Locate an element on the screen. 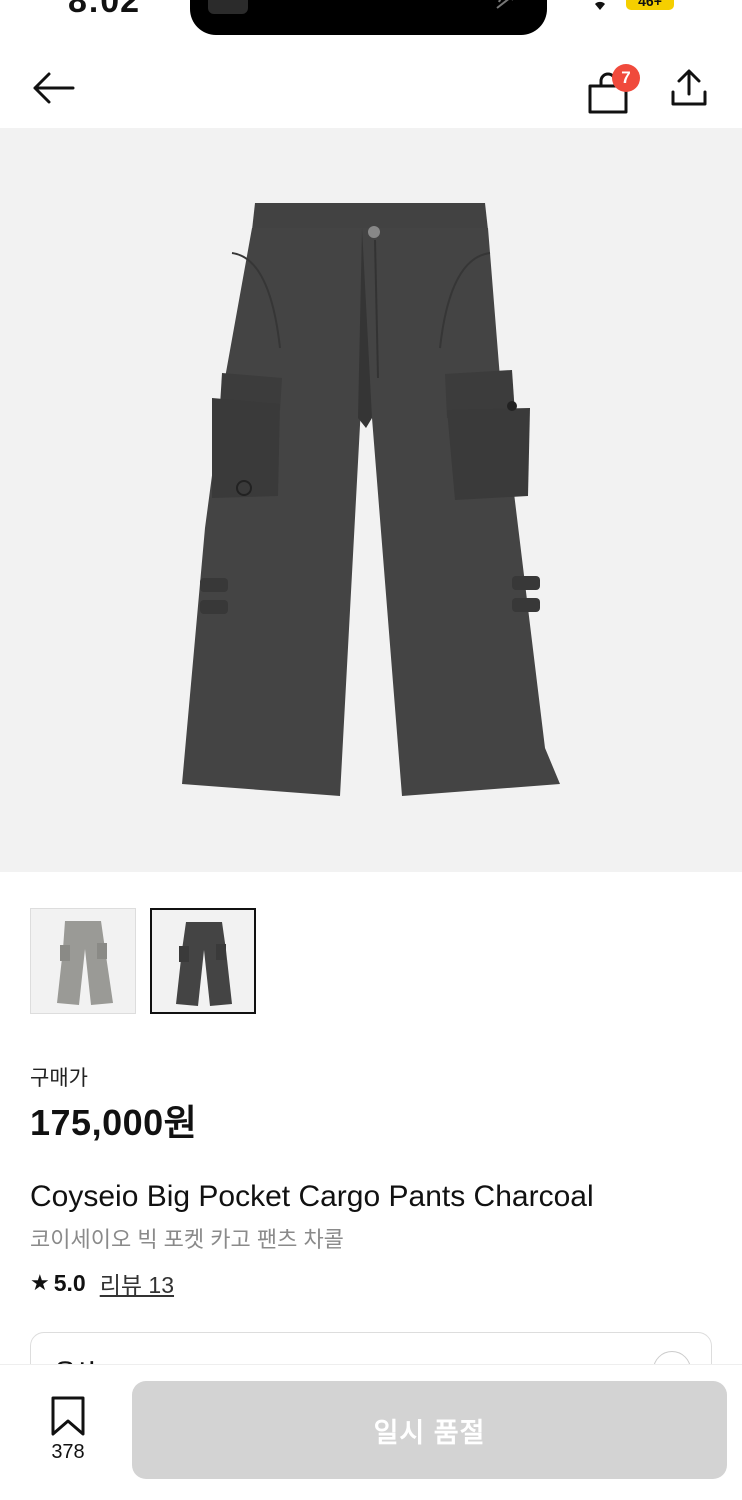  color-thumbnails is located at coordinates (143, 961).